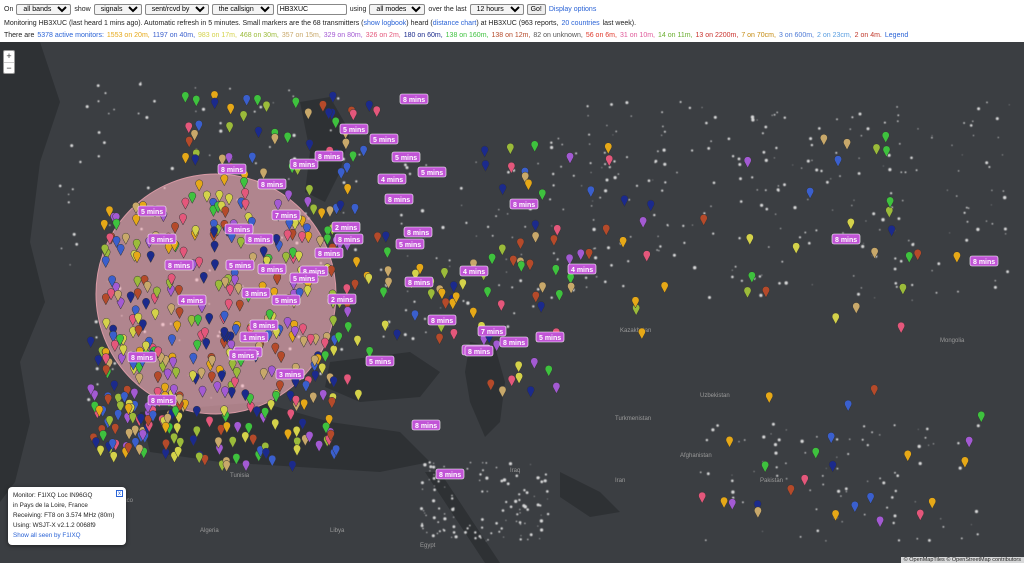 Image resolution: width=1024 pixels, height=563 pixels. What do you see at coordinates (635, 331) in the screenshot?
I see `place-label: Kazakhstan` at bounding box center [635, 331].